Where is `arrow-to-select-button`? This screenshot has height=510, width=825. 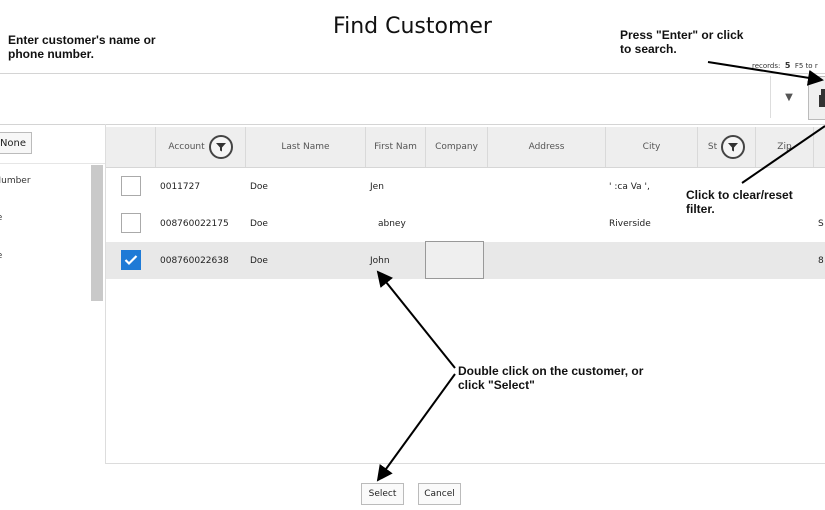 arrow-to-select-button is located at coordinates (416, 427).